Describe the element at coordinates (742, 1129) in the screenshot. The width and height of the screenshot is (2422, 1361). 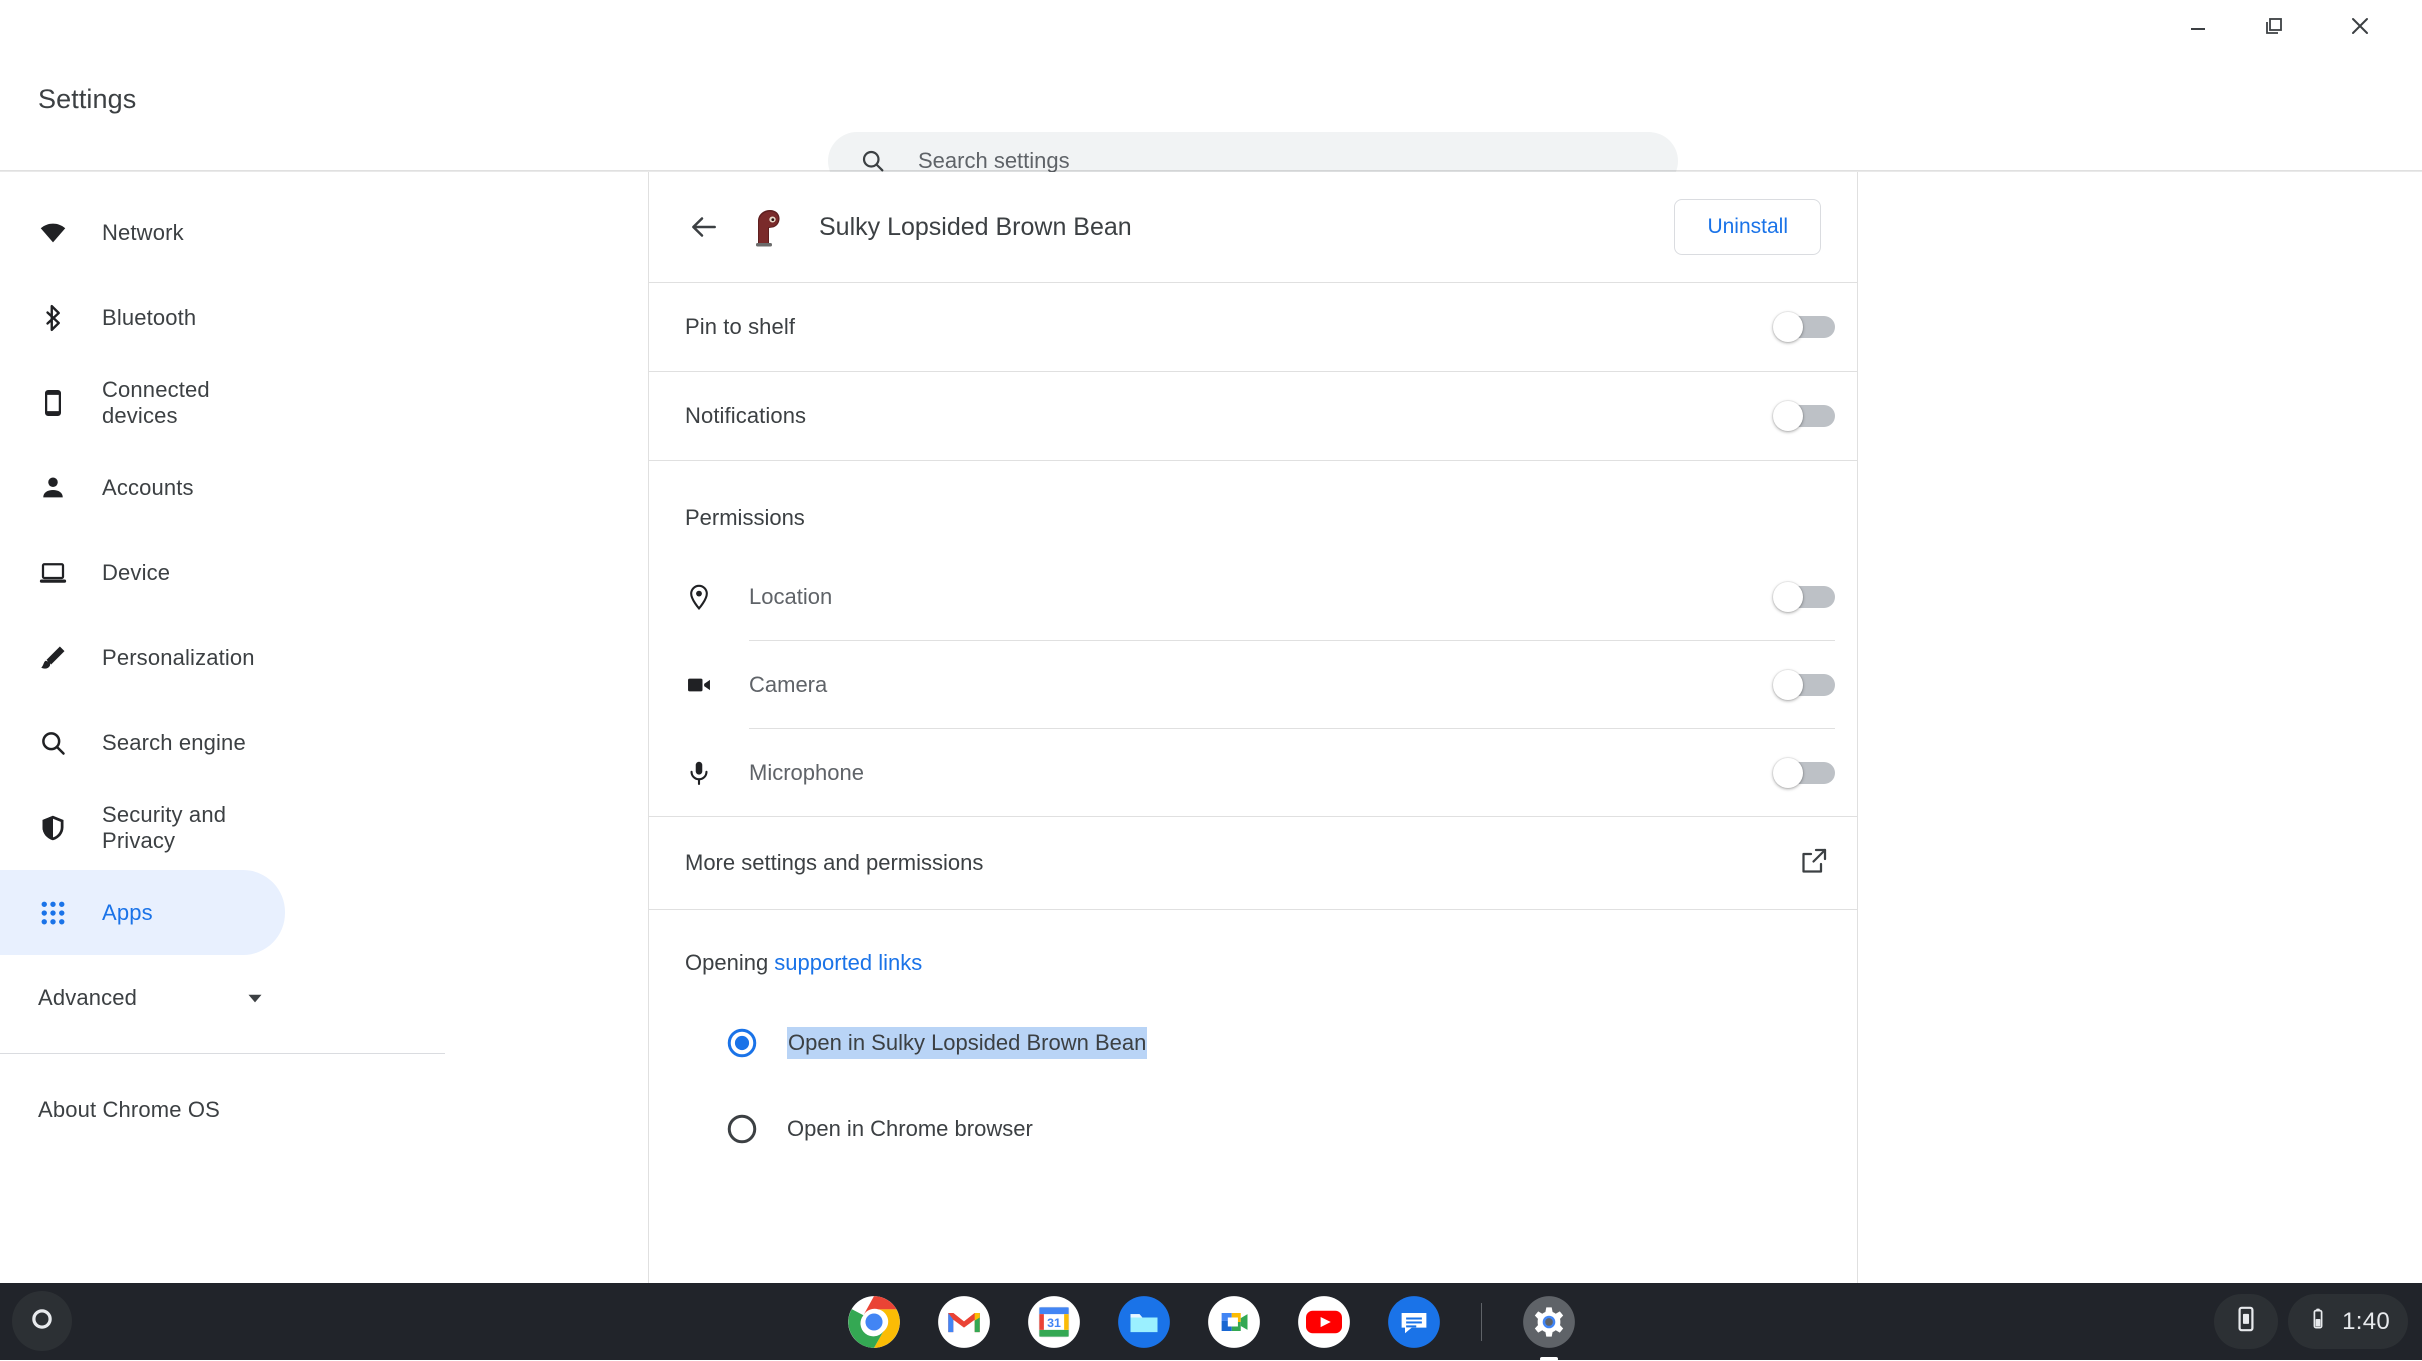
I see `radio-button-unselected` at that location.